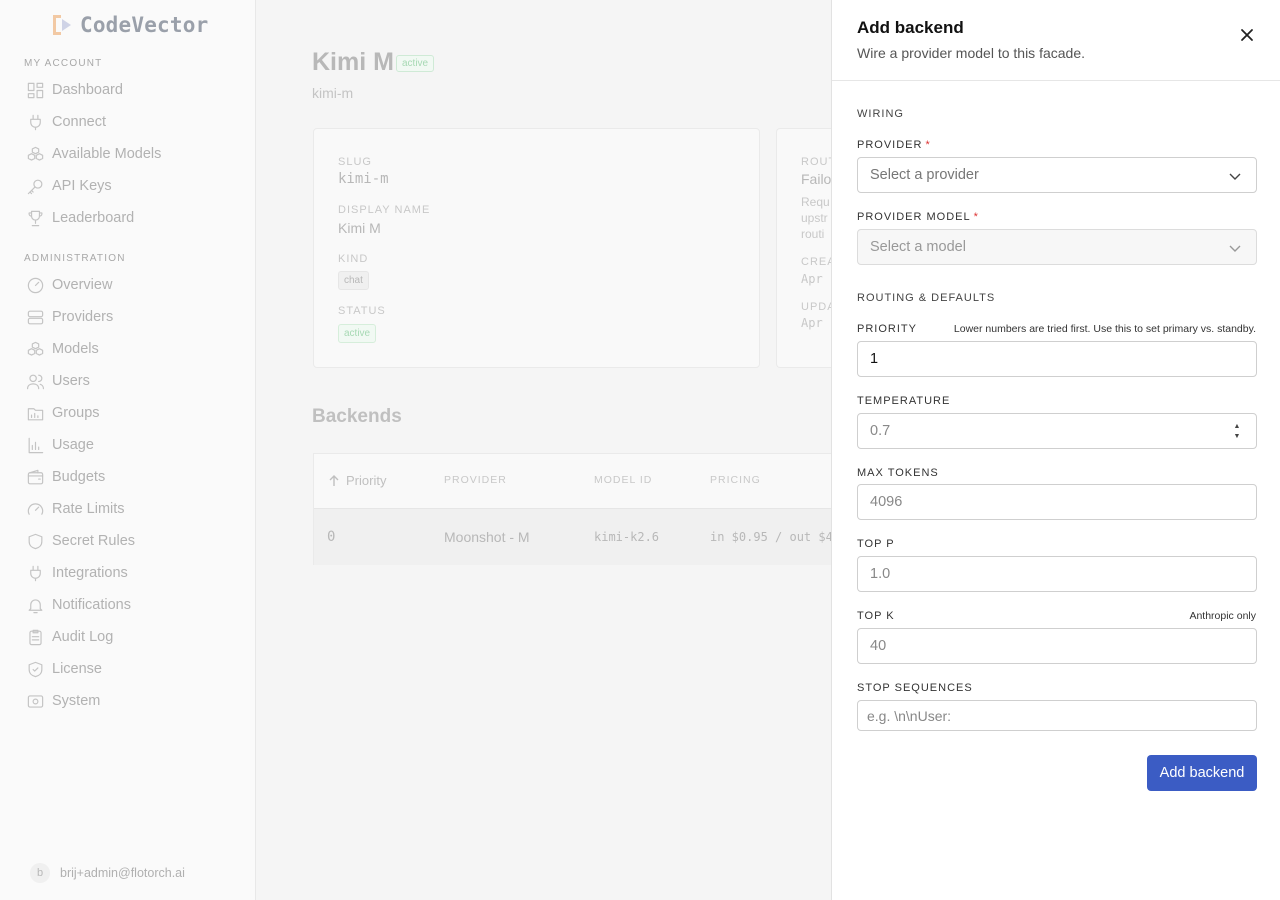 Image resolution: width=1280 pixels, height=900 pixels. What do you see at coordinates (88, 509) in the screenshot?
I see `sidebar-item-label: Rate Limits` at bounding box center [88, 509].